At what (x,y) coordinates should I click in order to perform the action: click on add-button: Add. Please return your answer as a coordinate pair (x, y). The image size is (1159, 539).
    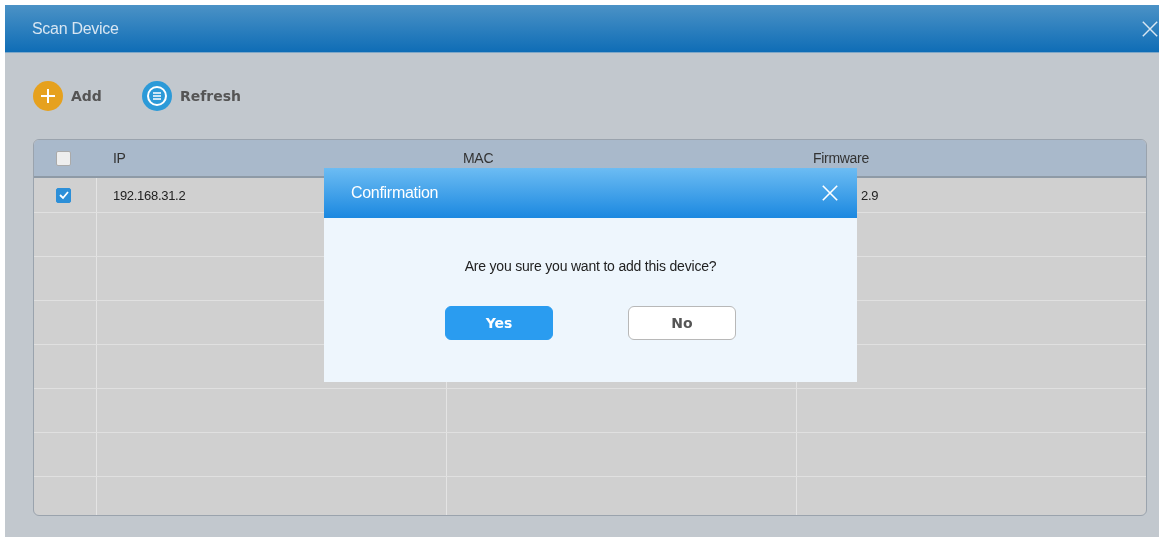
    Looking at the image, I should click on (67, 96).